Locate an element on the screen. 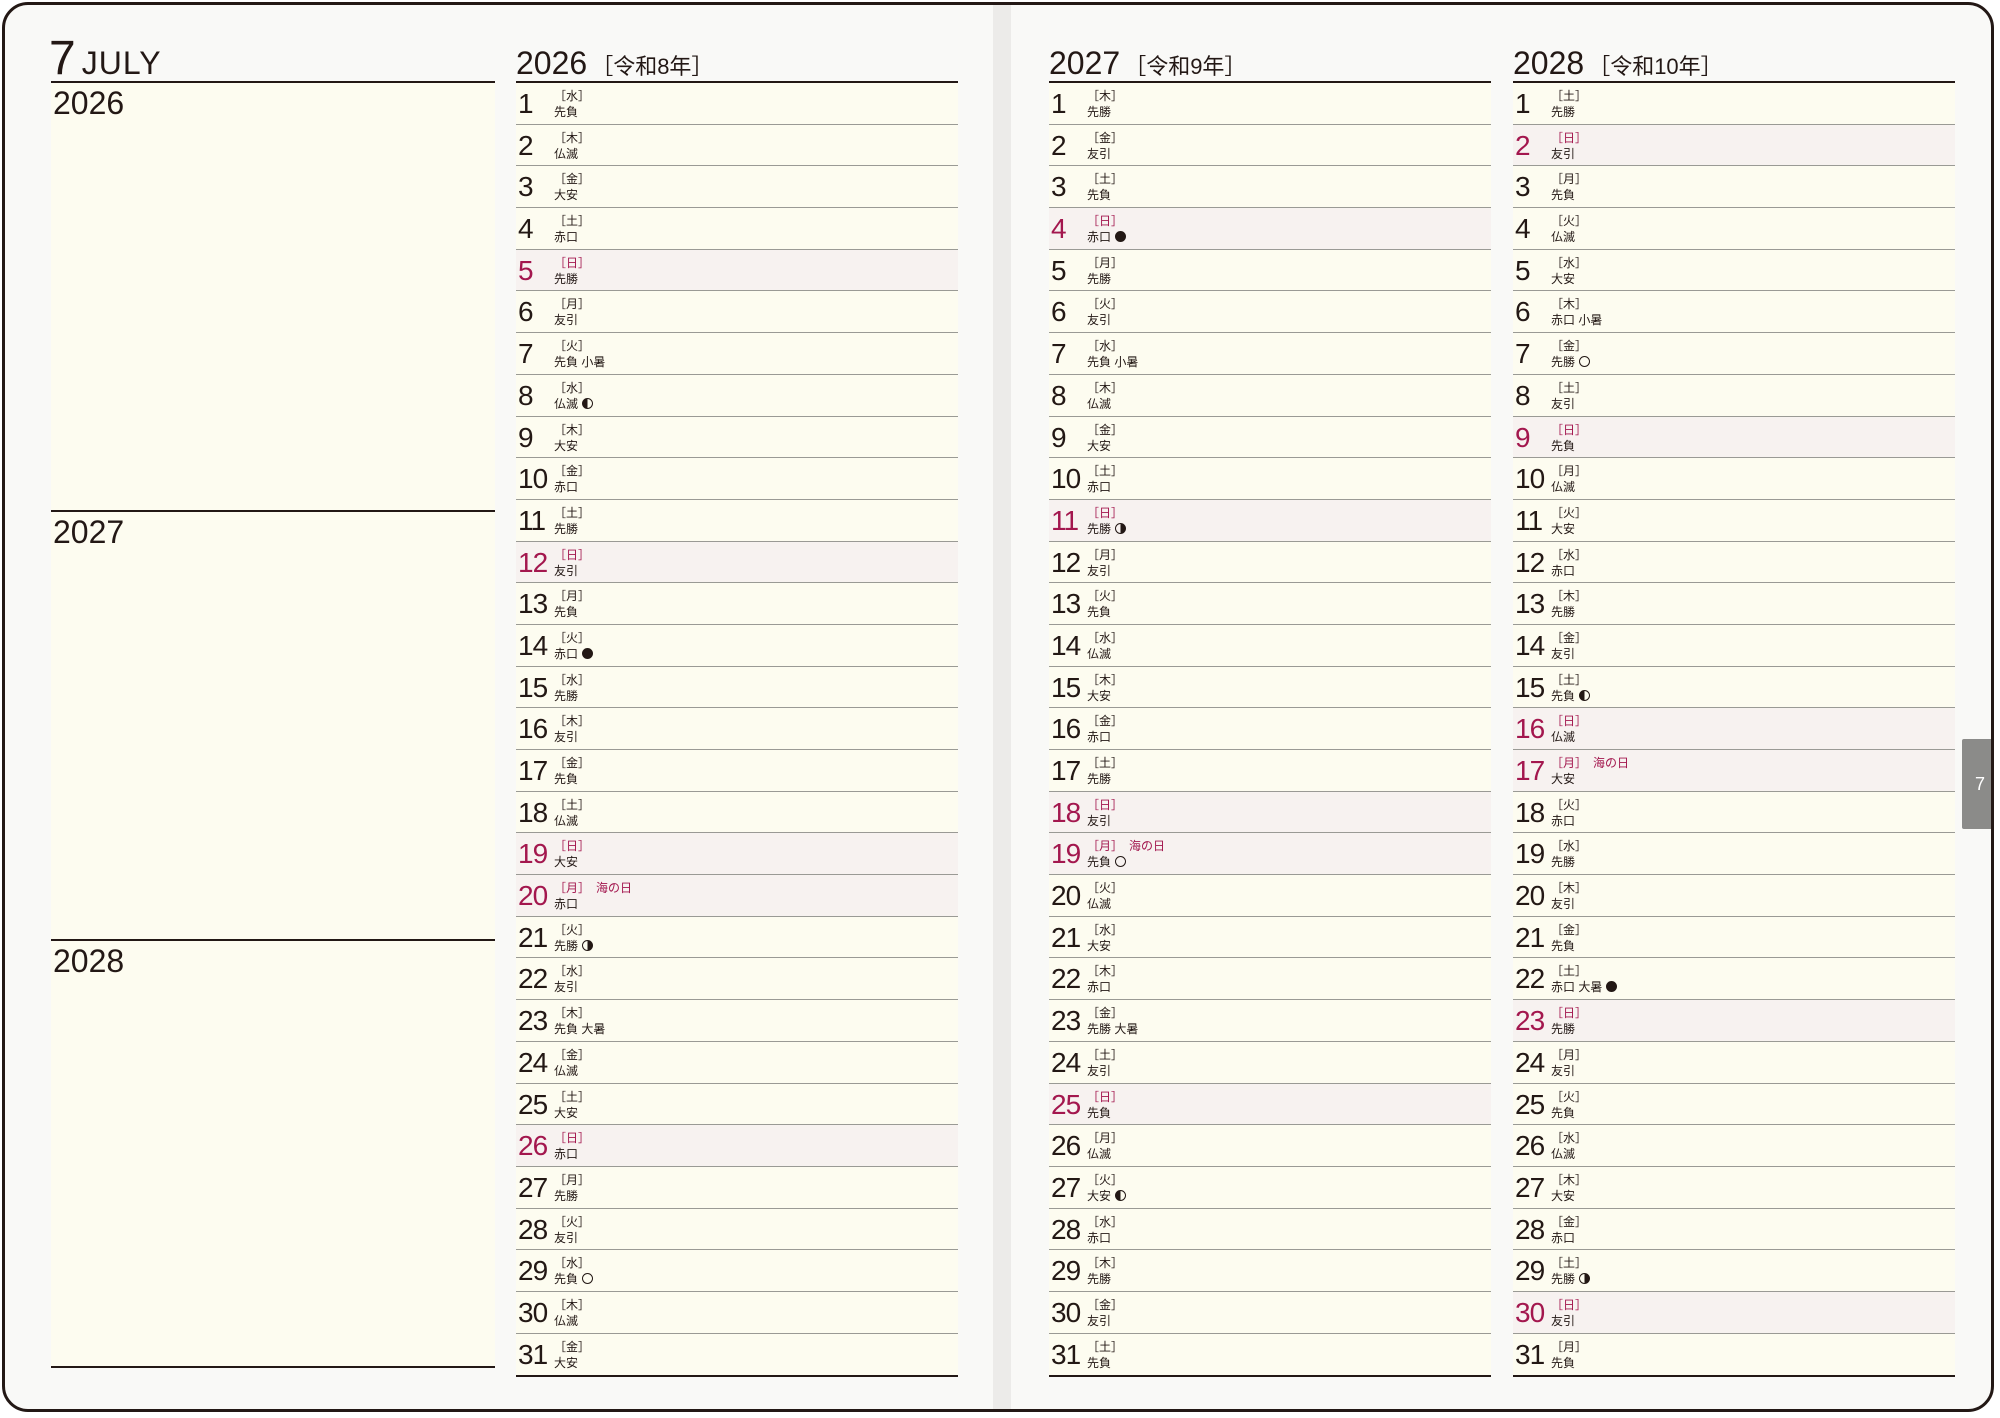 The height and width of the screenshot is (1418, 2000). day-row: 22 ［土］ 赤口 大暑 is located at coordinates (1734, 979).